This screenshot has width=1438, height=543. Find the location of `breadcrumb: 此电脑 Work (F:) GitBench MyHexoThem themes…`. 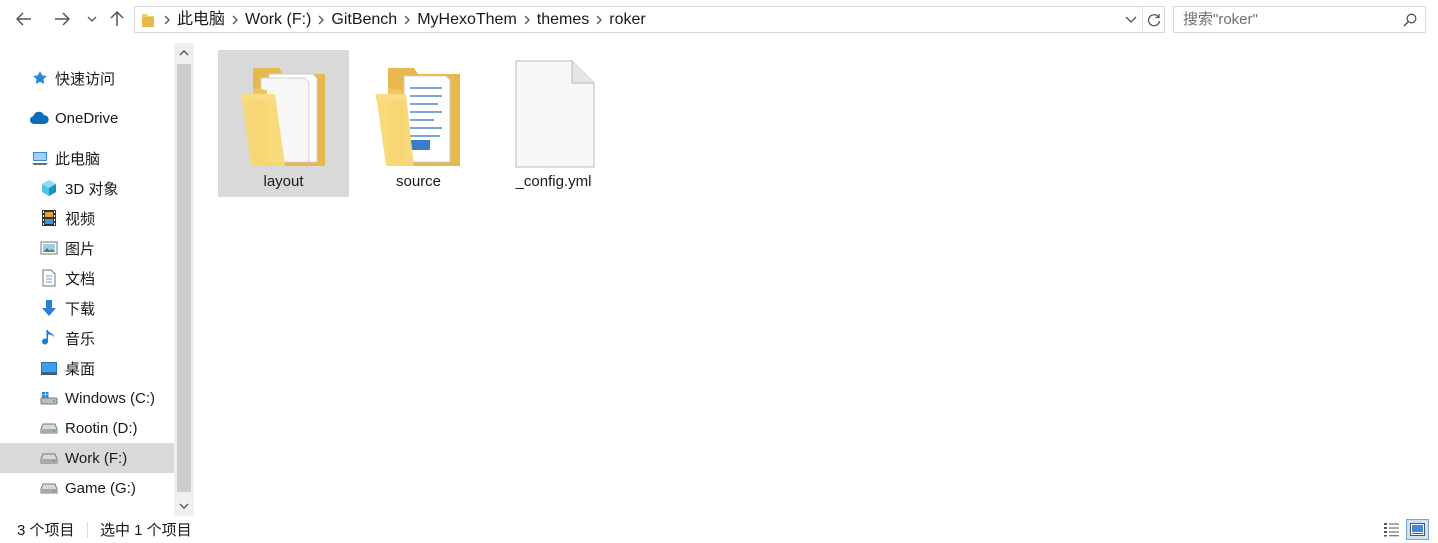

breadcrumb: 此电脑 Work (F:) GitBench MyHexoThem themes… is located at coordinates (627, 19).